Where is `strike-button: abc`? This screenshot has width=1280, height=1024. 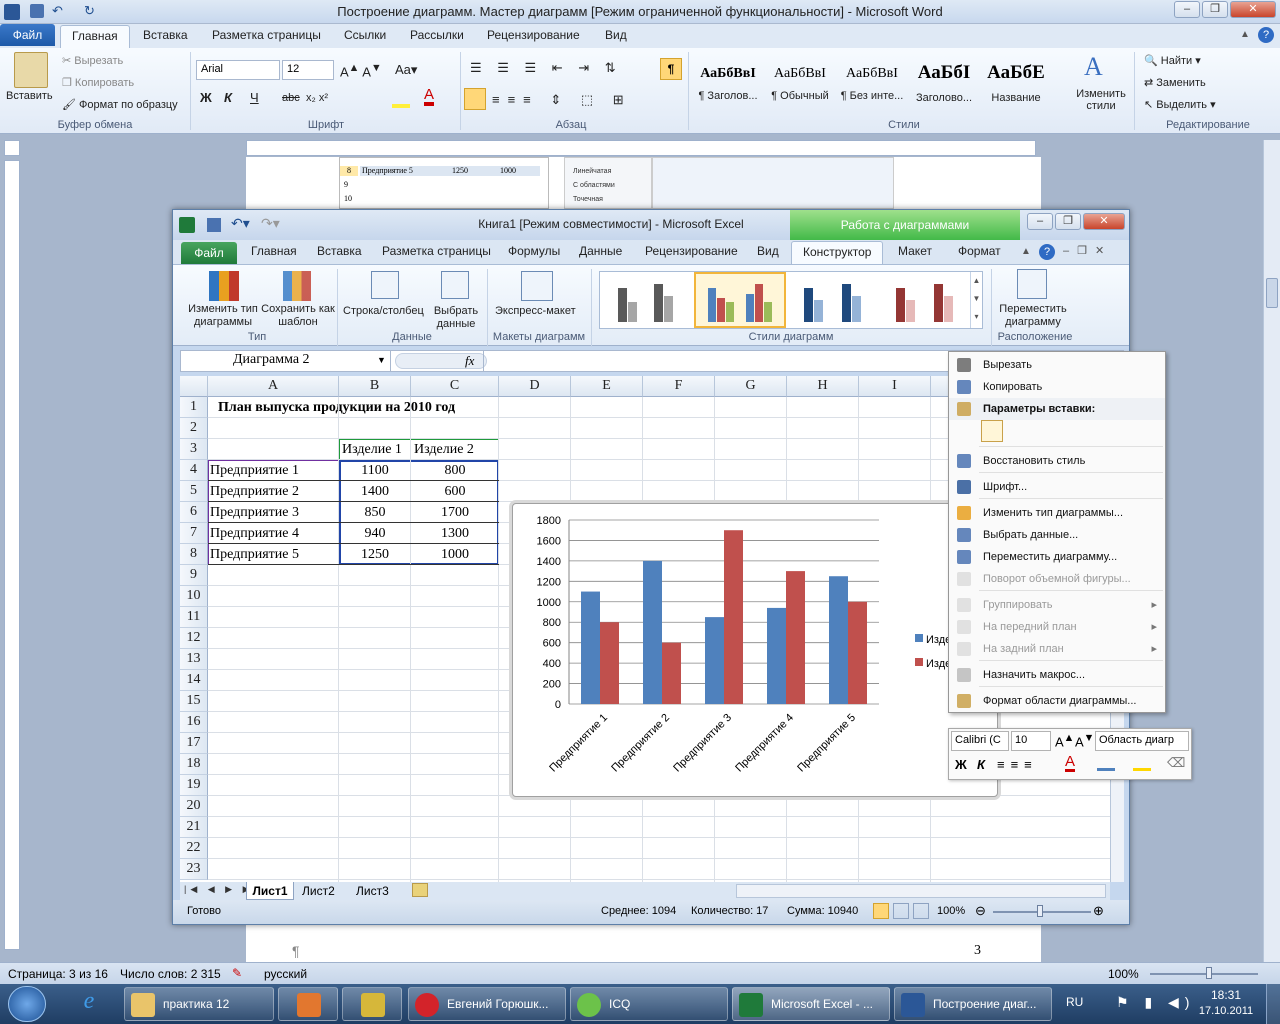
strike-button: abc is located at coordinates (291, 98).